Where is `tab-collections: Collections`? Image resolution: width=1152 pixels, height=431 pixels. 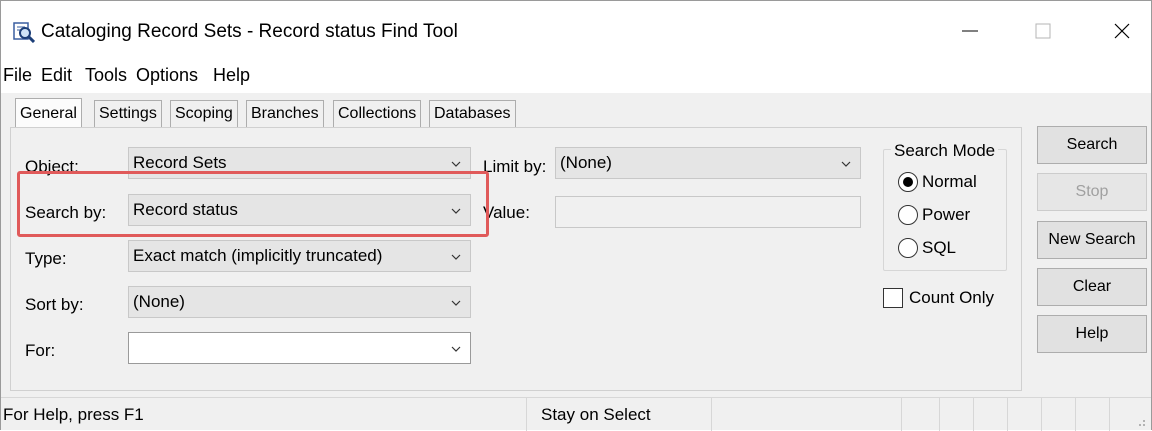
tab-collections: Collections is located at coordinates (377, 114).